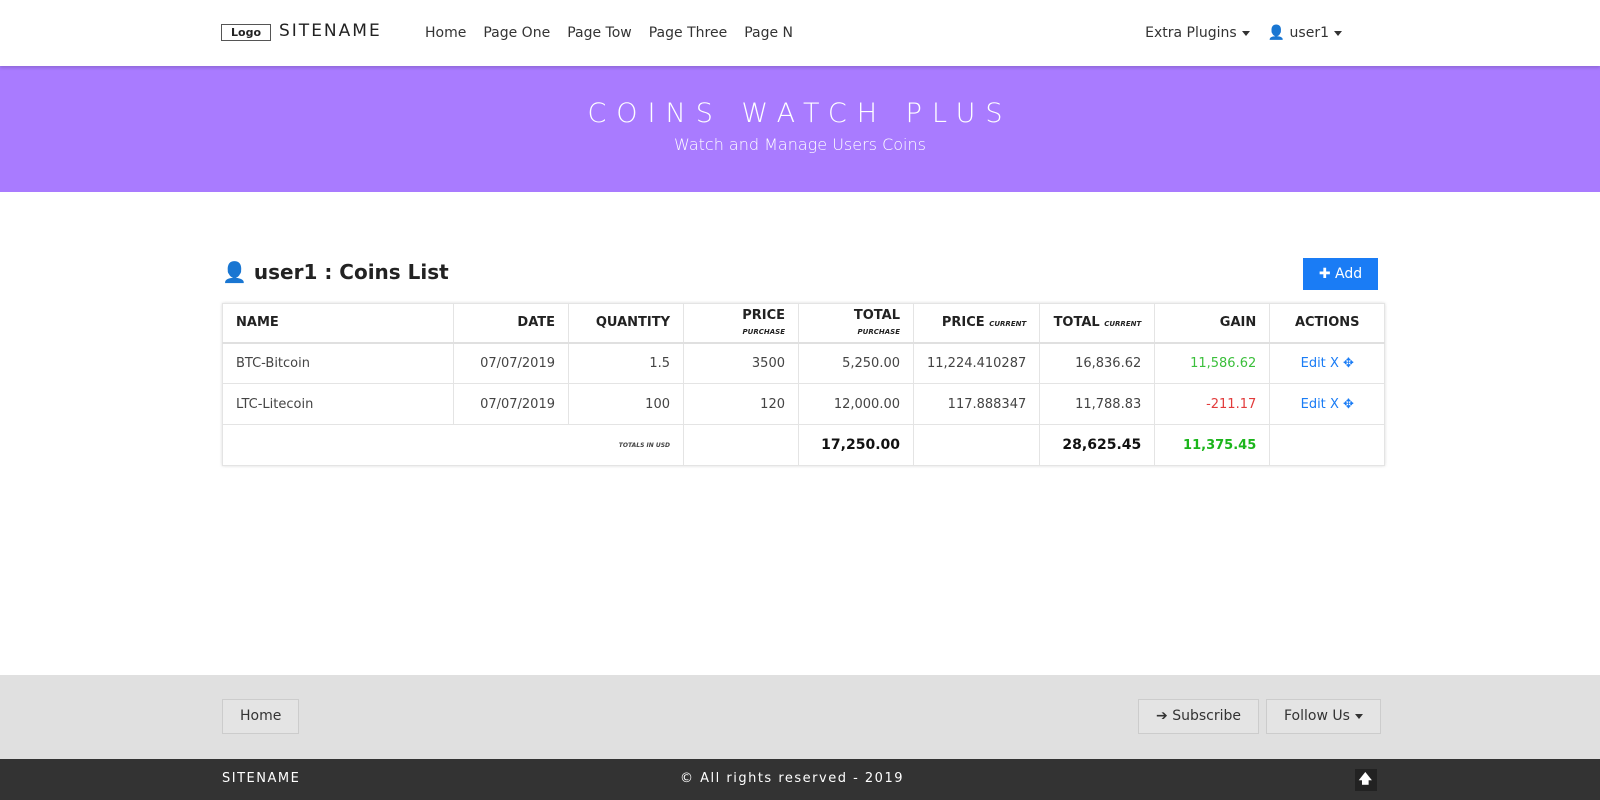 The width and height of the screenshot is (1600, 800). What do you see at coordinates (768, 33) in the screenshot?
I see `nav-page-n: Page N` at bounding box center [768, 33].